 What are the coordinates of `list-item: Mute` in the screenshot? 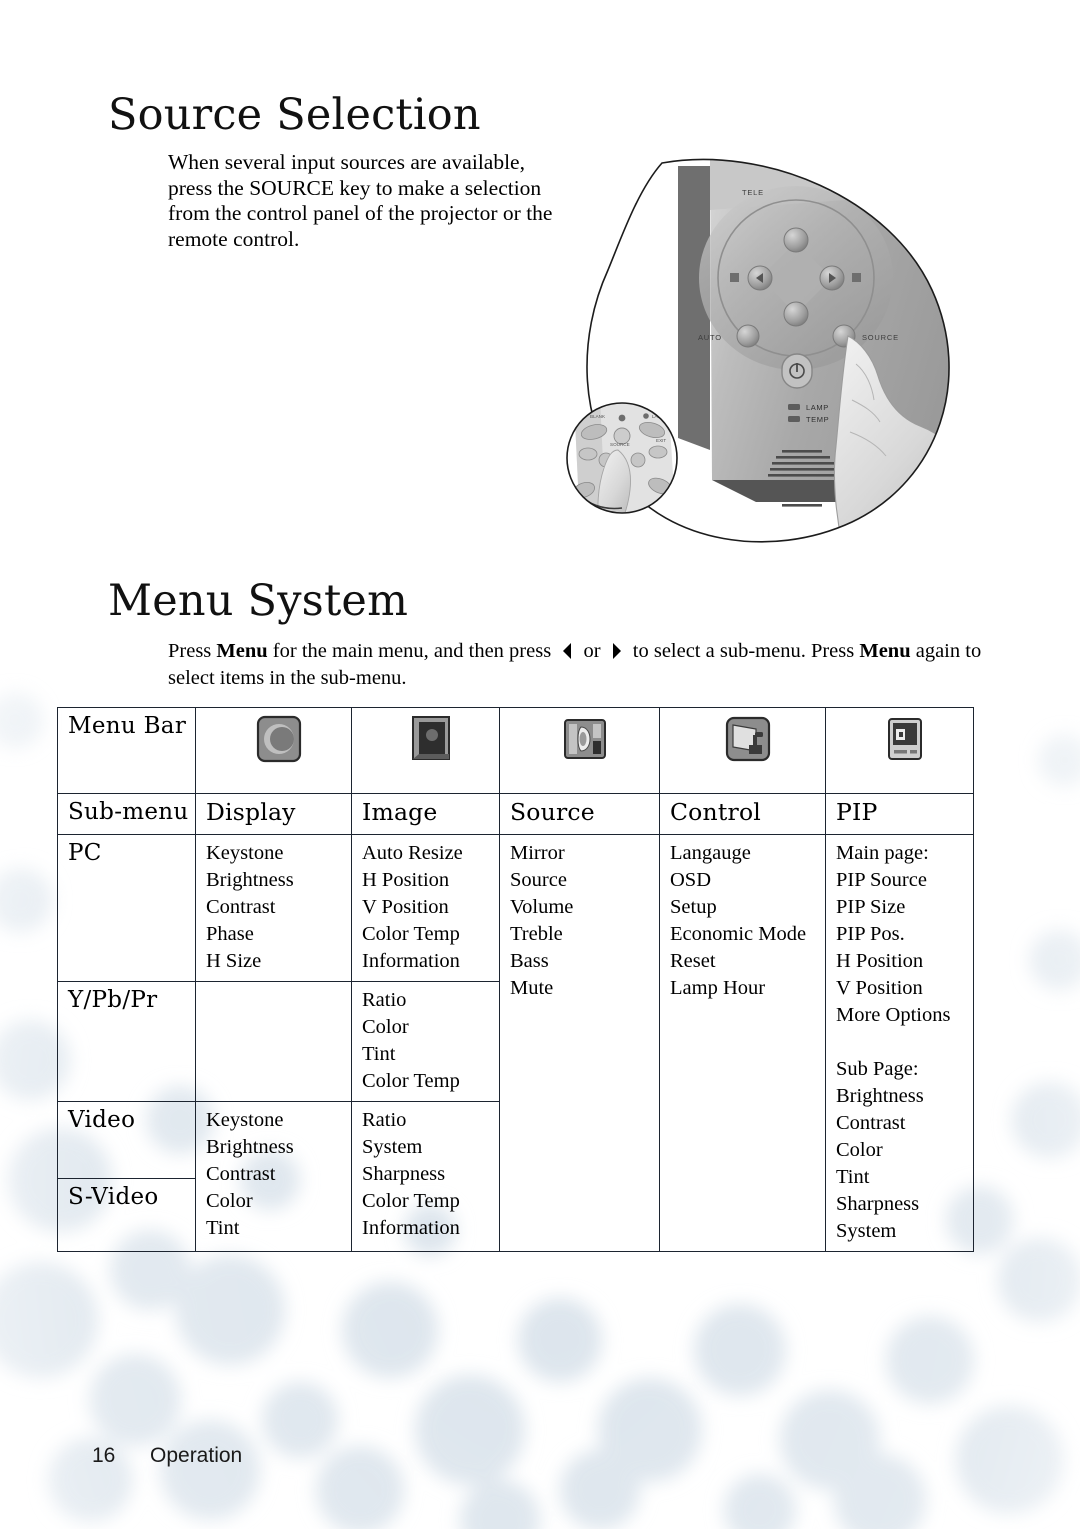 It's located at (584, 988).